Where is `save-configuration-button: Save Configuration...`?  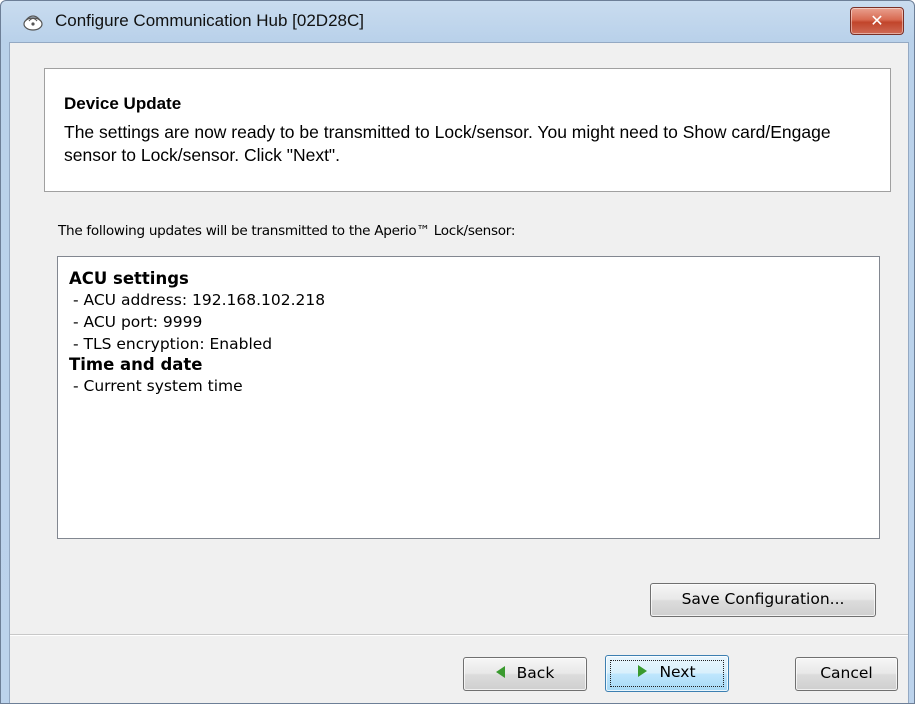
save-configuration-button: Save Configuration... is located at coordinates (763, 600).